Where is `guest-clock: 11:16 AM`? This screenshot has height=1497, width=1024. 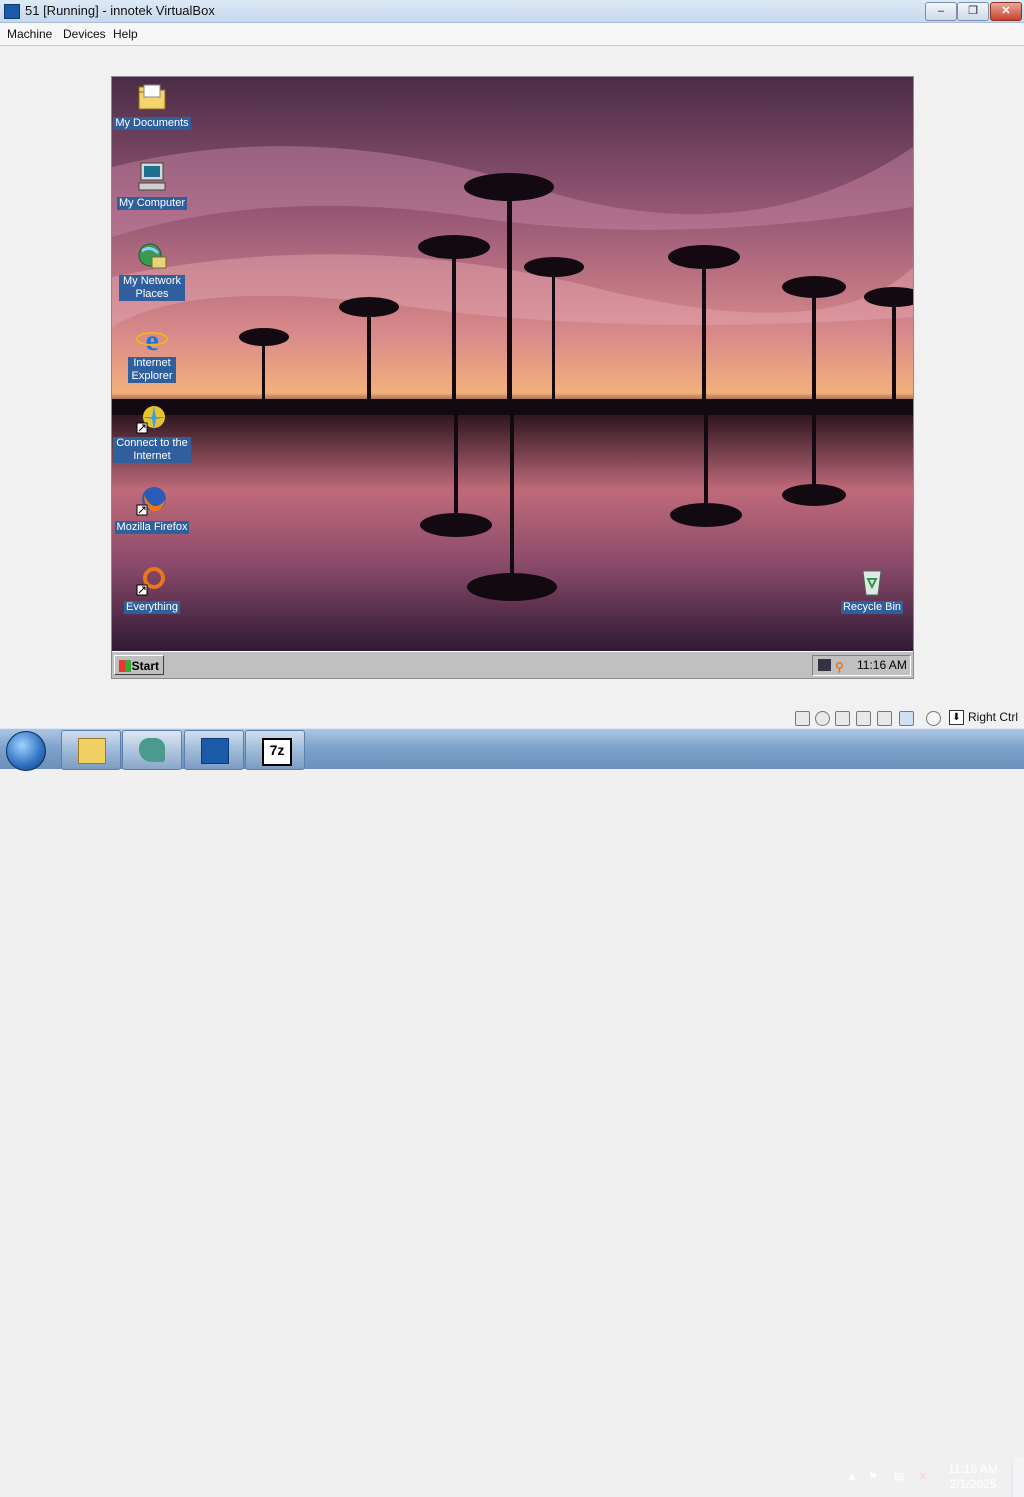 guest-clock: 11:16 AM is located at coordinates (882, 665).